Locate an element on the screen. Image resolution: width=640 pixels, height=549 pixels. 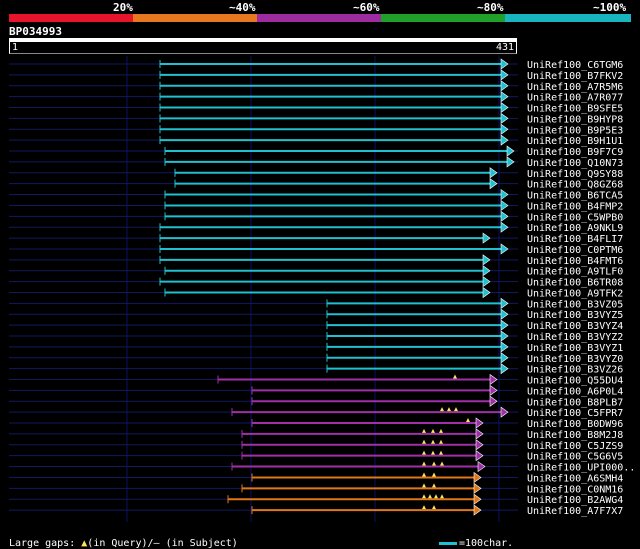
hit-label: UniRef100_A9TFK2 is located at coordinates (575, 293).